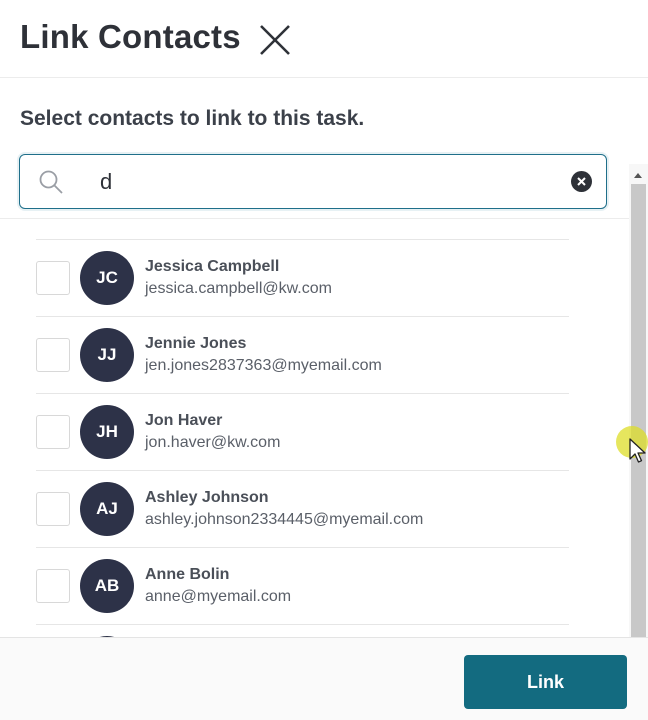 This screenshot has height=720, width=648. Describe the element at coordinates (315, 218) in the screenshot. I see `divider` at that location.